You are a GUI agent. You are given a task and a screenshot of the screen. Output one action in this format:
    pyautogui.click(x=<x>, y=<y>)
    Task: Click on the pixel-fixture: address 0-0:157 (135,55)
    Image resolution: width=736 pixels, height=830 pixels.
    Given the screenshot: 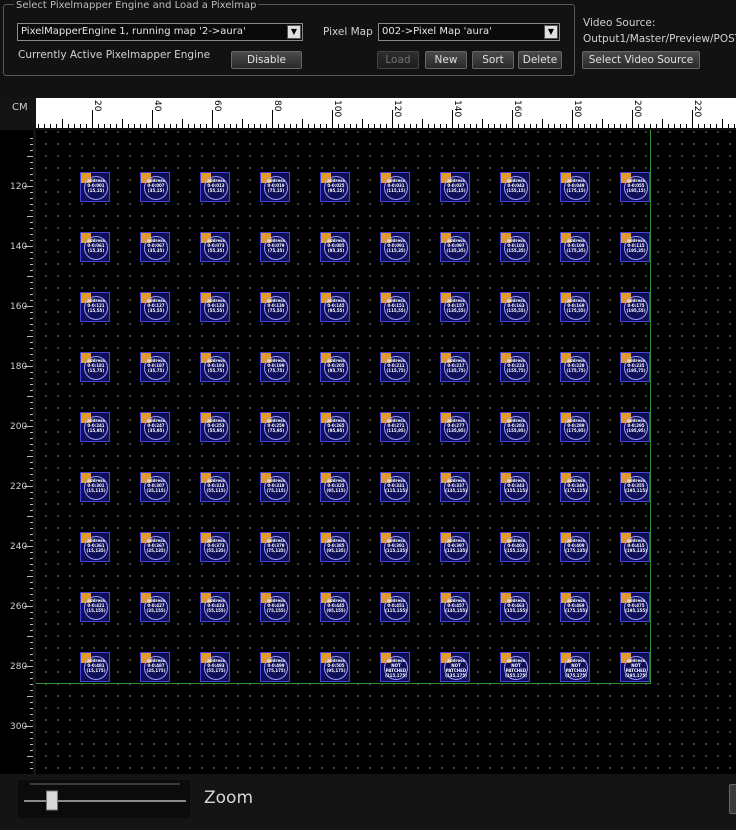 What is the action you would take?
    pyautogui.click(x=455, y=307)
    